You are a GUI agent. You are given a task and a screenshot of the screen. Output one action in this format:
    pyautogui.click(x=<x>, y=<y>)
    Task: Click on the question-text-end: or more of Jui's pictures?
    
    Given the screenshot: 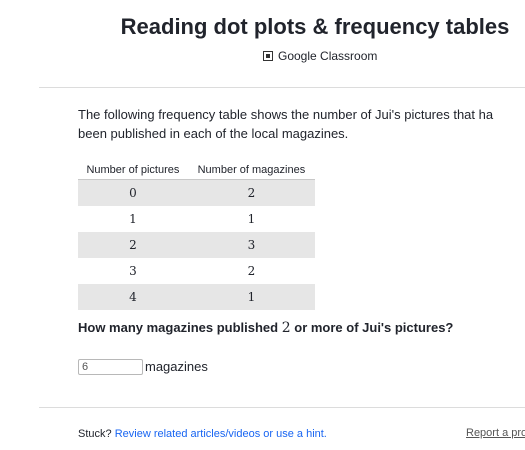 What is the action you would take?
    pyautogui.click(x=372, y=327)
    